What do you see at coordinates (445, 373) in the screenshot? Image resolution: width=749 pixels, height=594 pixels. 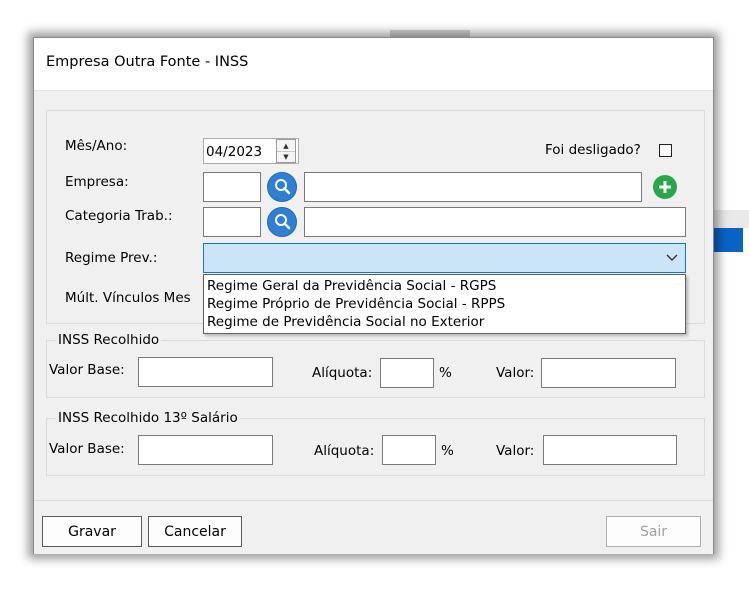 I see `percent-label: %` at bounding box center [445, 373].